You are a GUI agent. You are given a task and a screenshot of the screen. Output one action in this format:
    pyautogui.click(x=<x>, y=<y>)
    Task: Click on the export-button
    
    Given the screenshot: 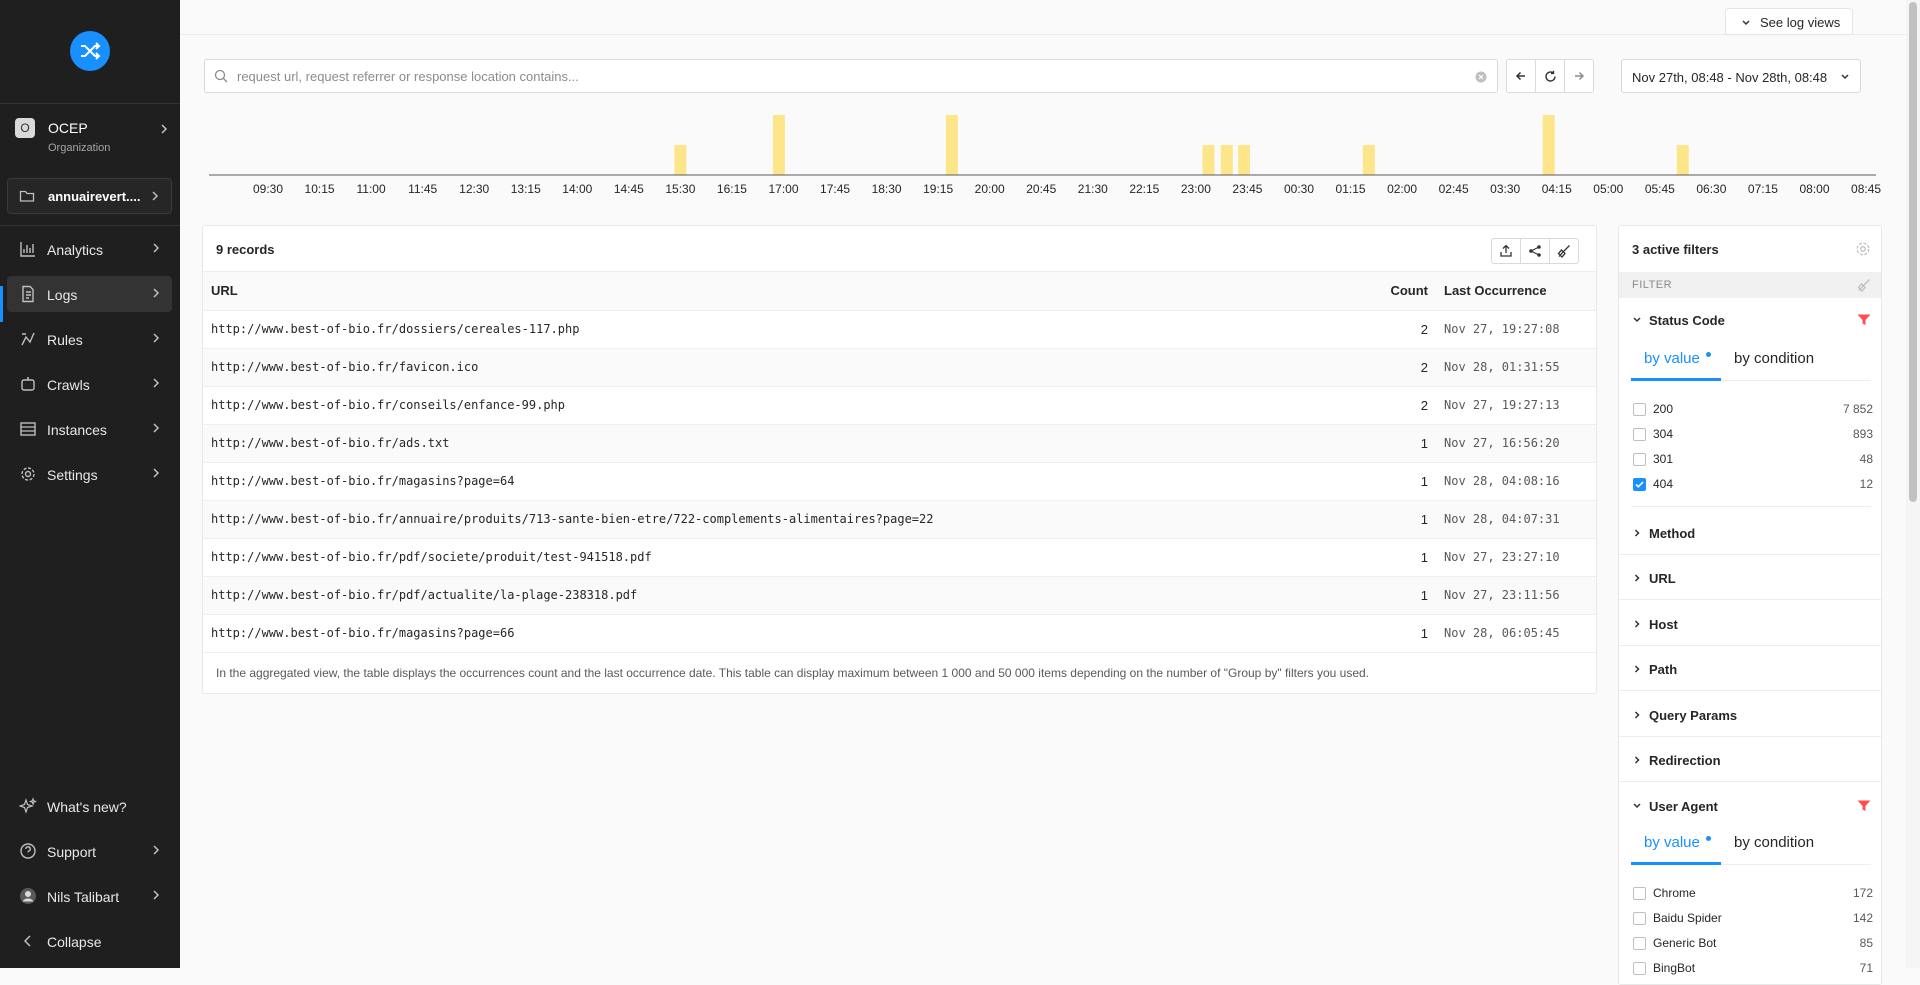 What is the action you would take?
    pyautogui.click(x=1506, y=251)
    